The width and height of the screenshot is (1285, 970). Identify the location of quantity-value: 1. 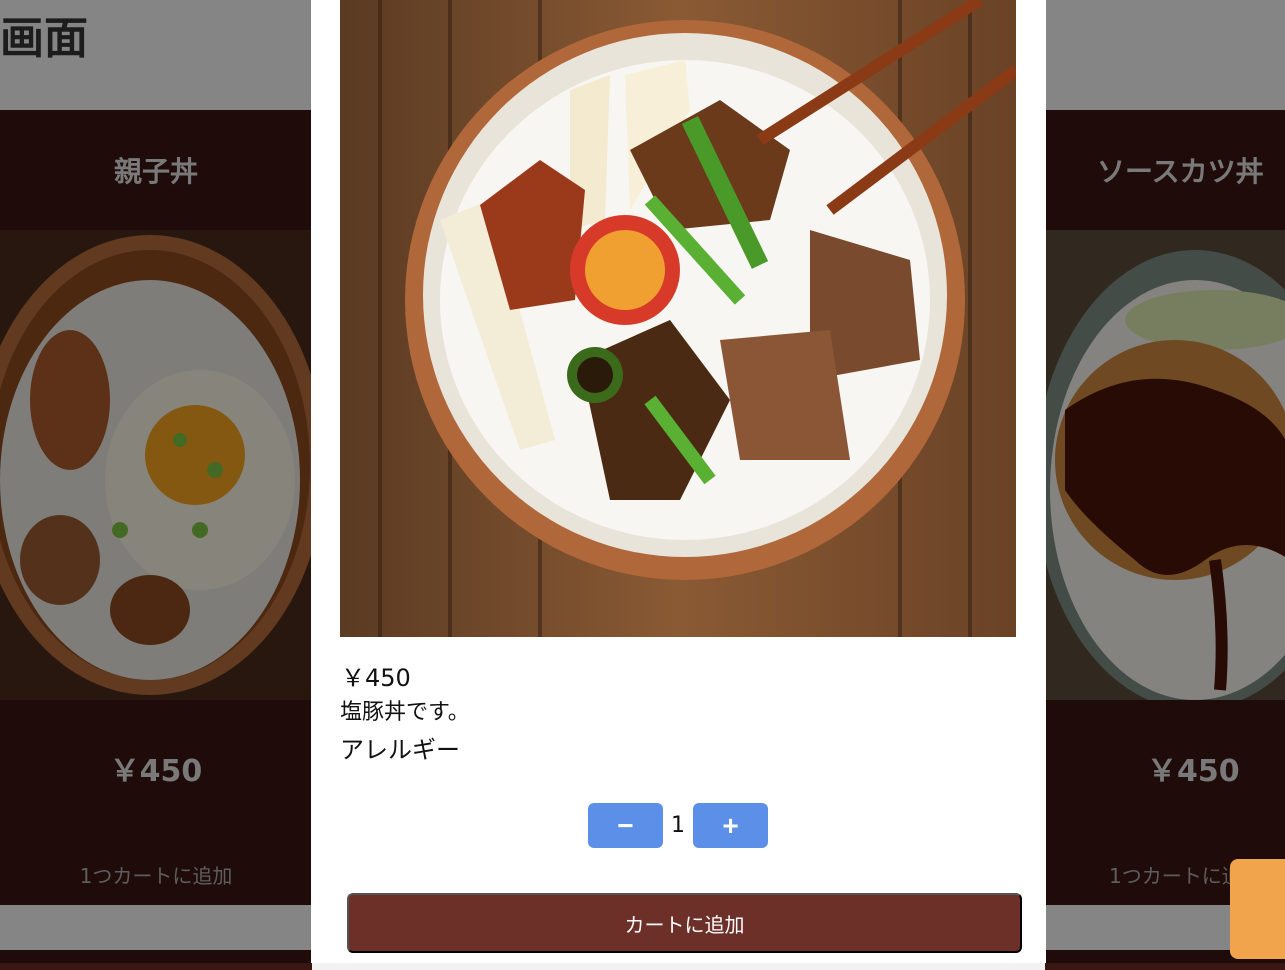
(678, 825).